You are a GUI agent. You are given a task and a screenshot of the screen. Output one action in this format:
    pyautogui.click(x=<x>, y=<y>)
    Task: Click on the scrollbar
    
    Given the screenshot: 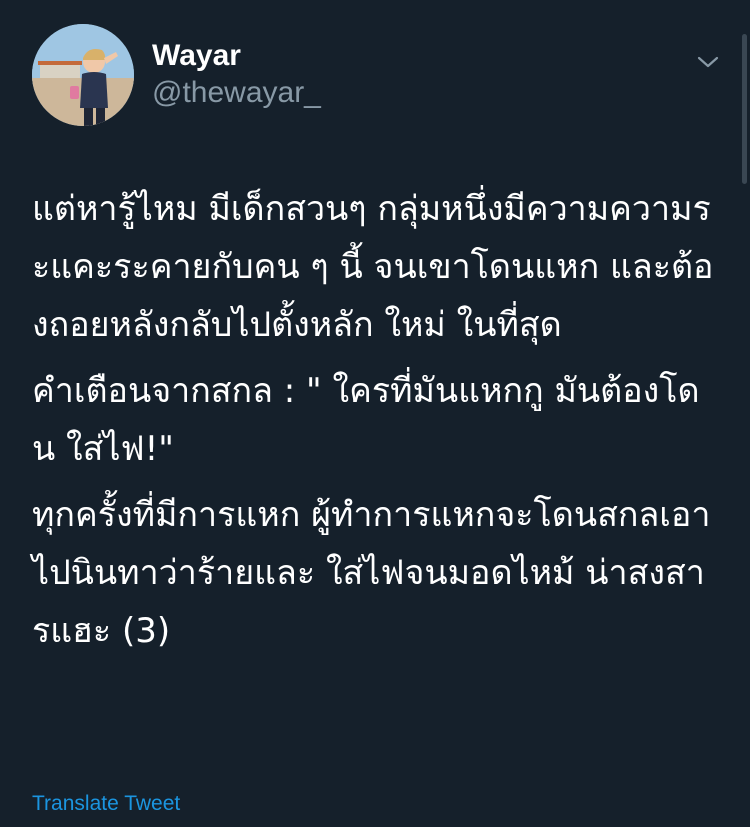 What is the action you would take?
    pyautogui.click(x=744, y=109)
    